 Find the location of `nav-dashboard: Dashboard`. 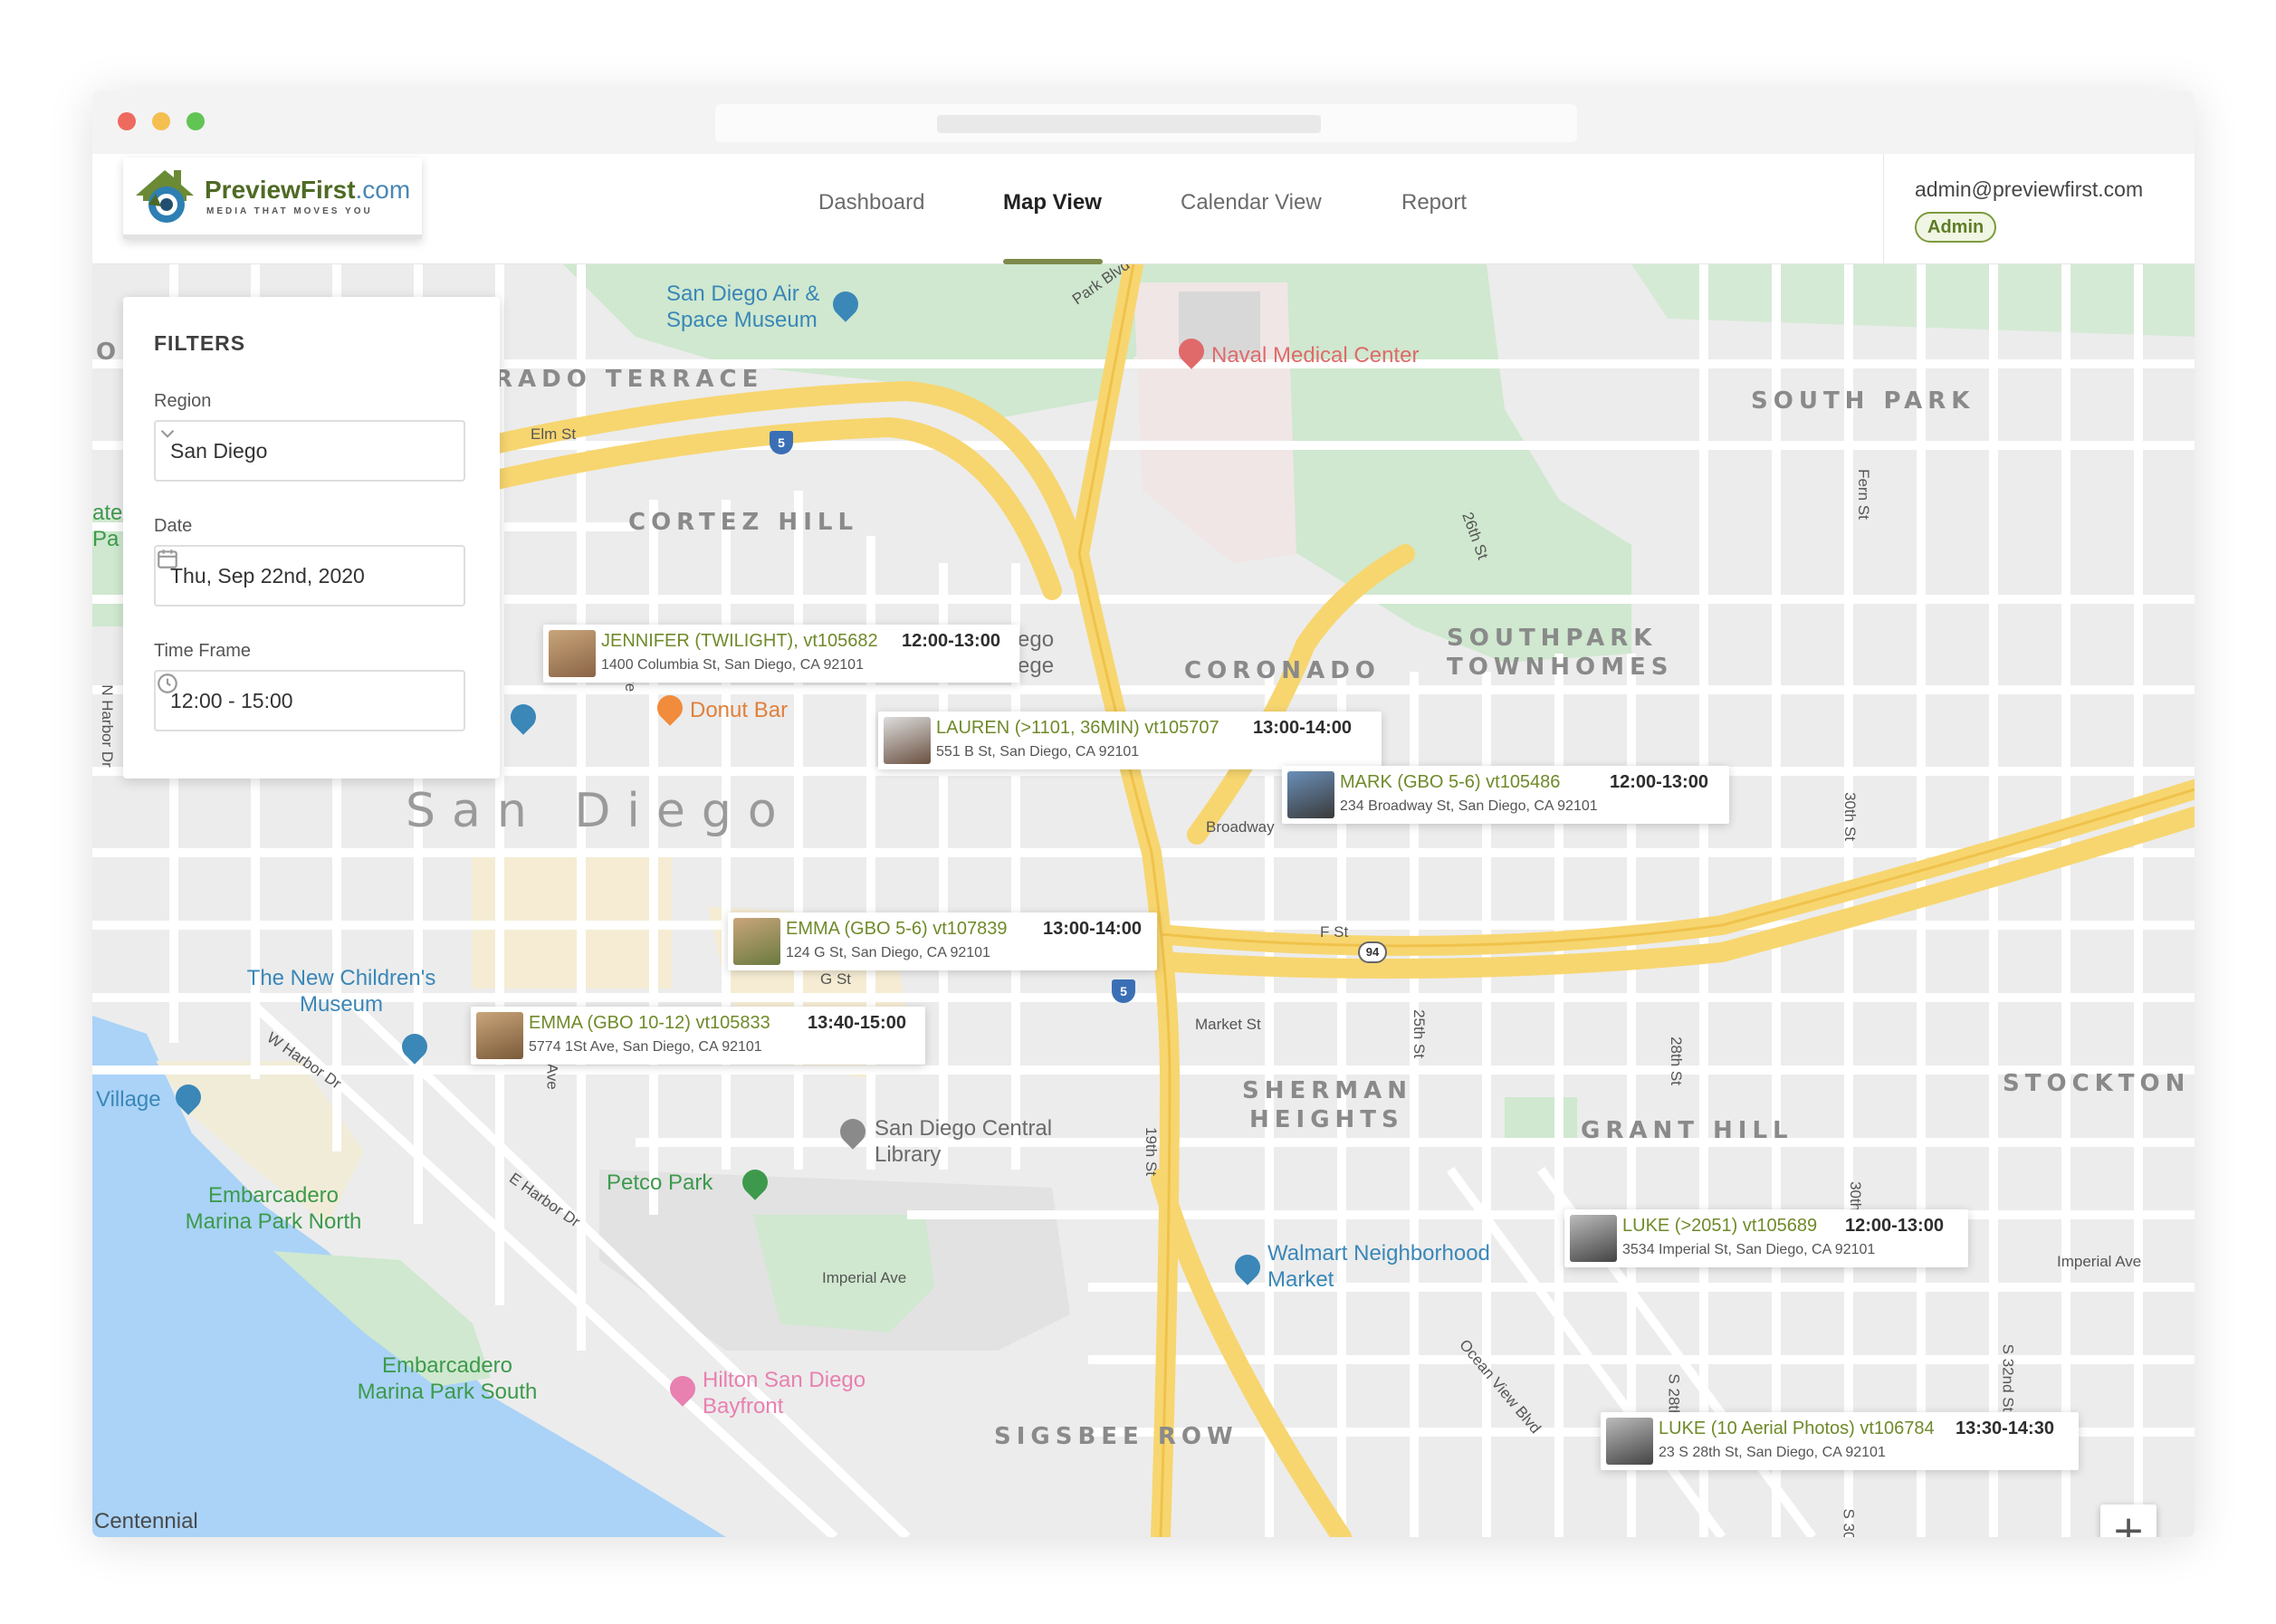

nav-dashboard: Dashboard is located at coordinates (871, 202).